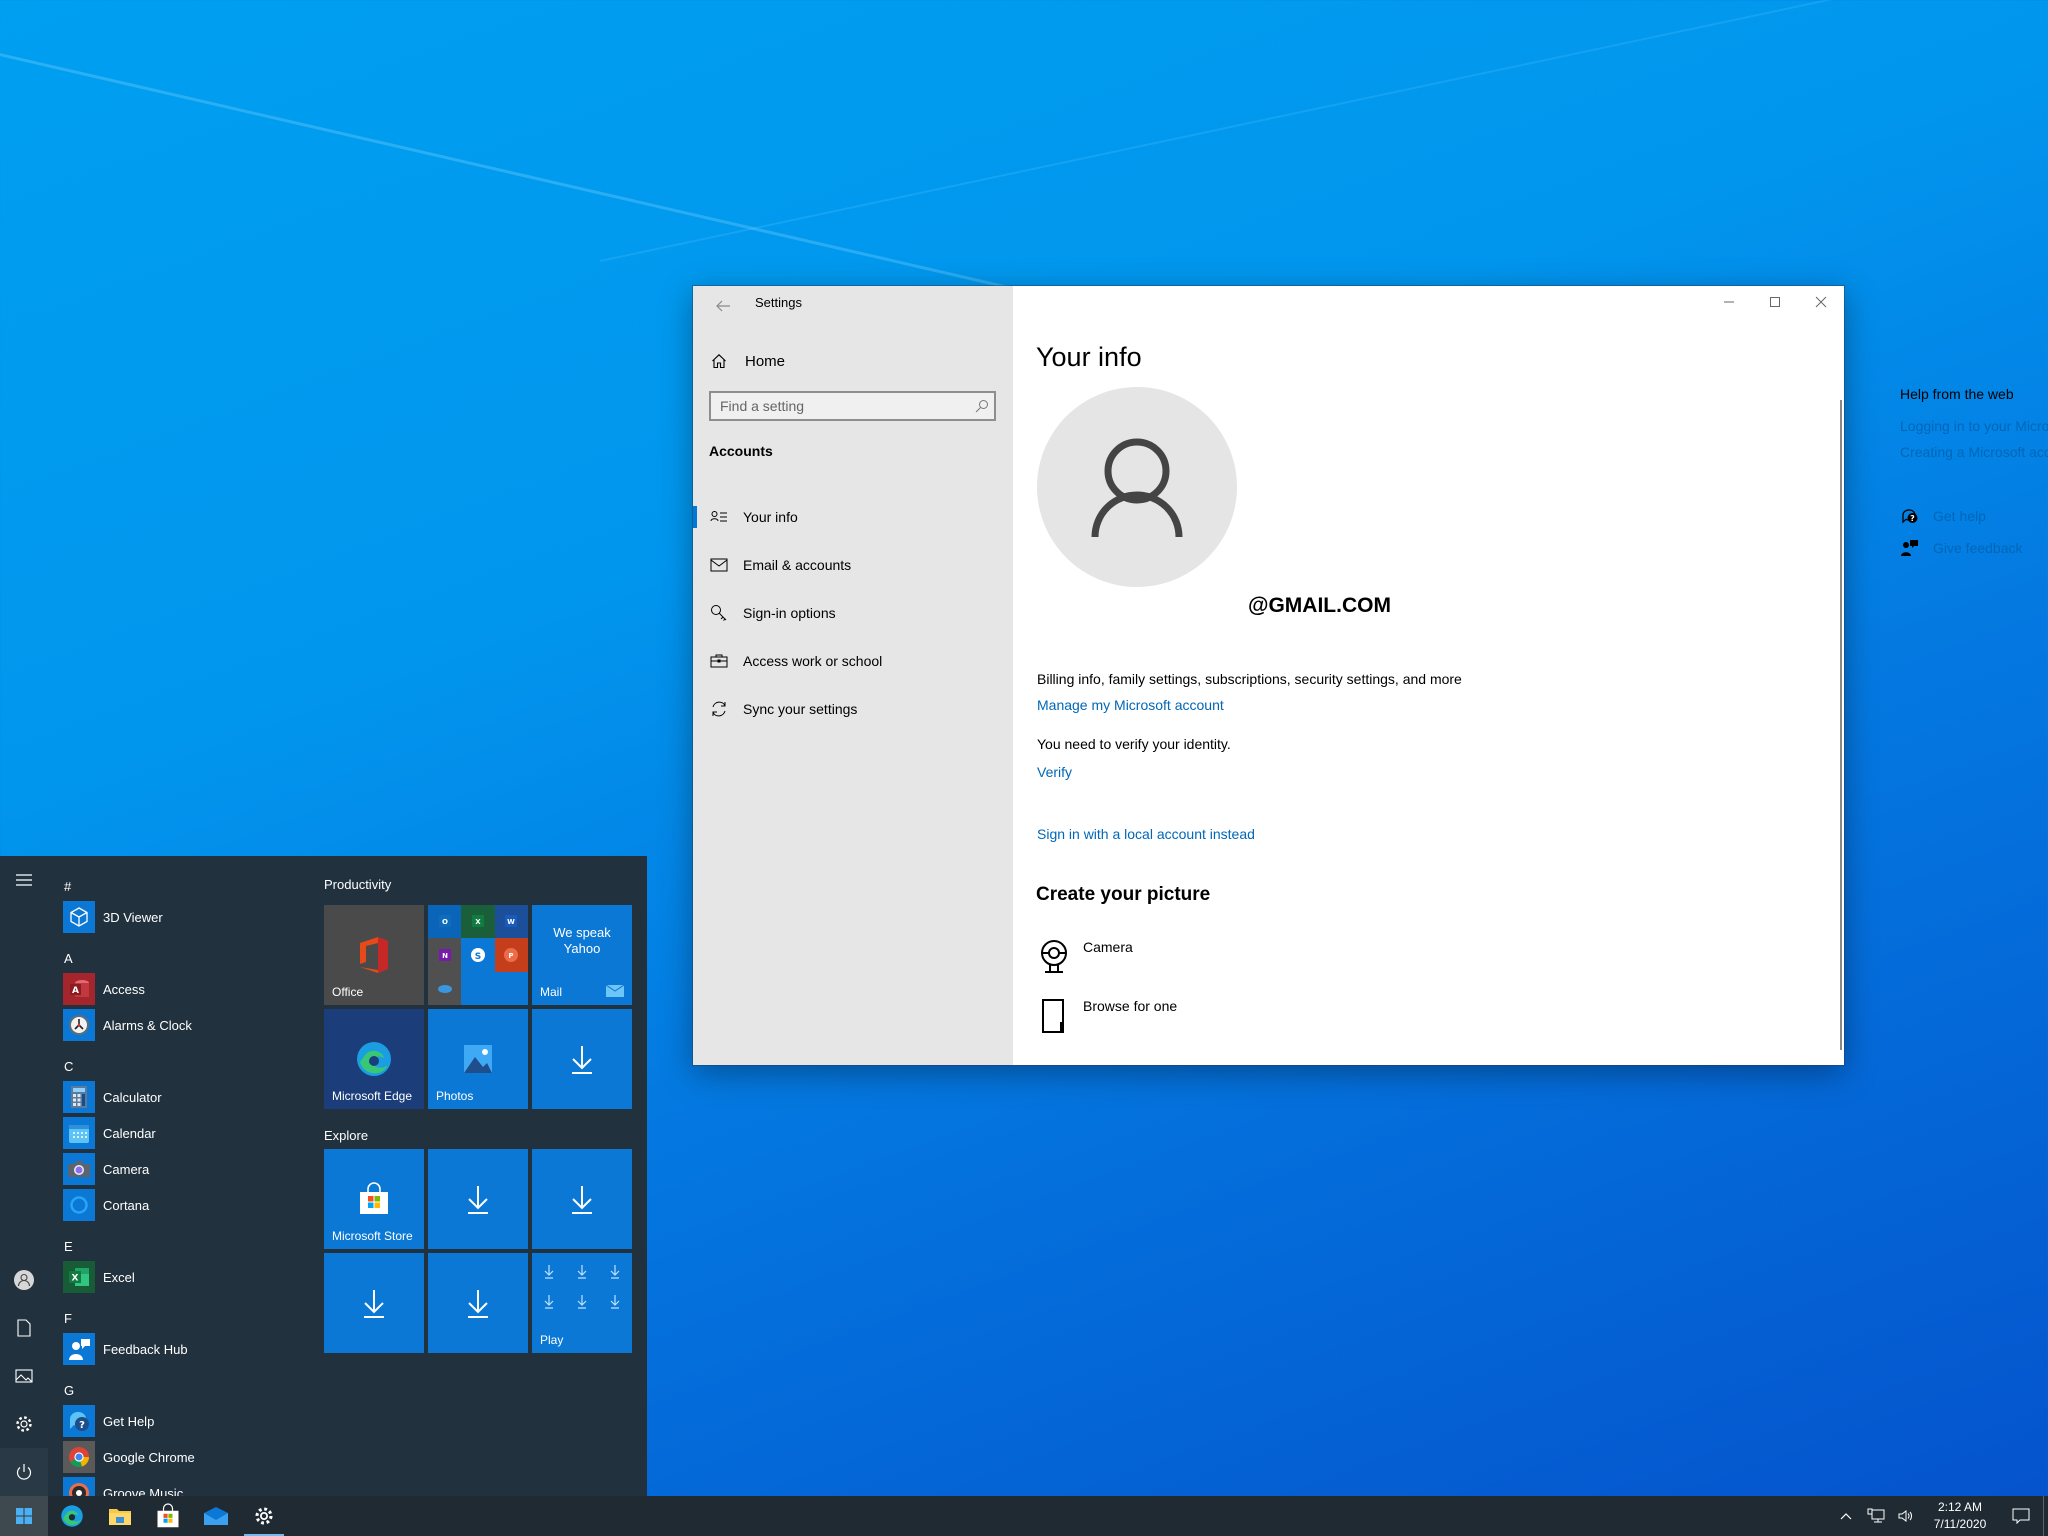 The height and width of the screenshot is (1536, 2048). What do you see at coordinates (982, 406) in the screenshot?
I see `search-icon` at bounding box center [982, 406].